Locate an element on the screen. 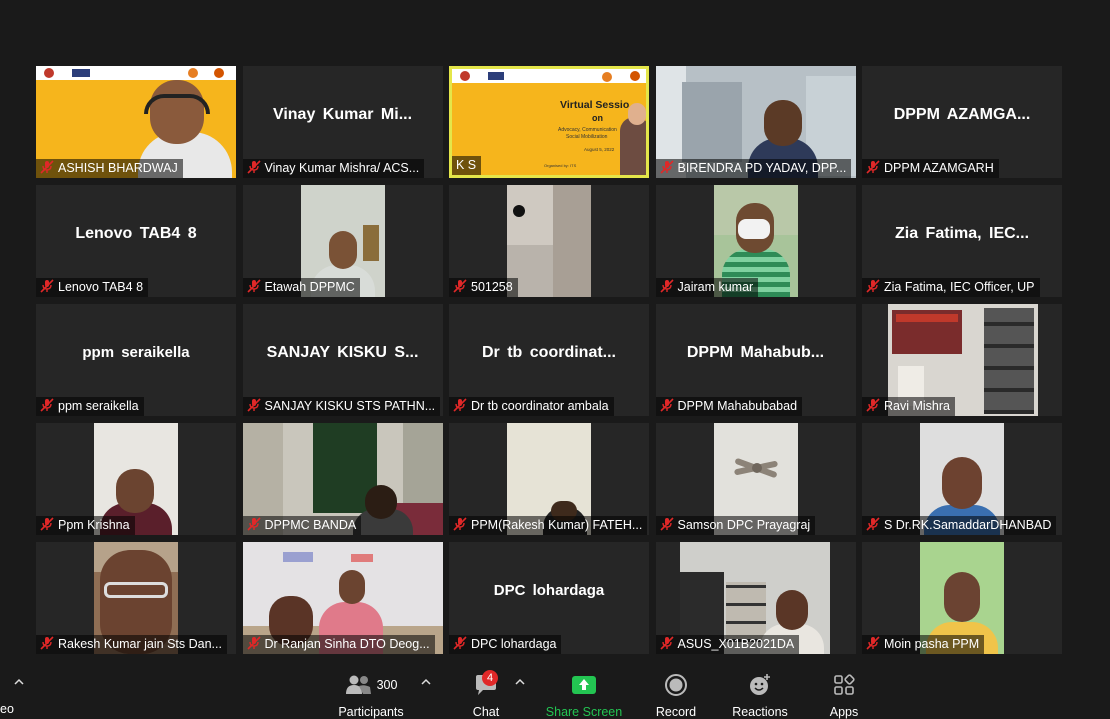 The width and height of the screenshot is (1110, 719). participant-tile: DPPM Mahabub... DPPM Mahabubabad is located at coordinates (755, 360).